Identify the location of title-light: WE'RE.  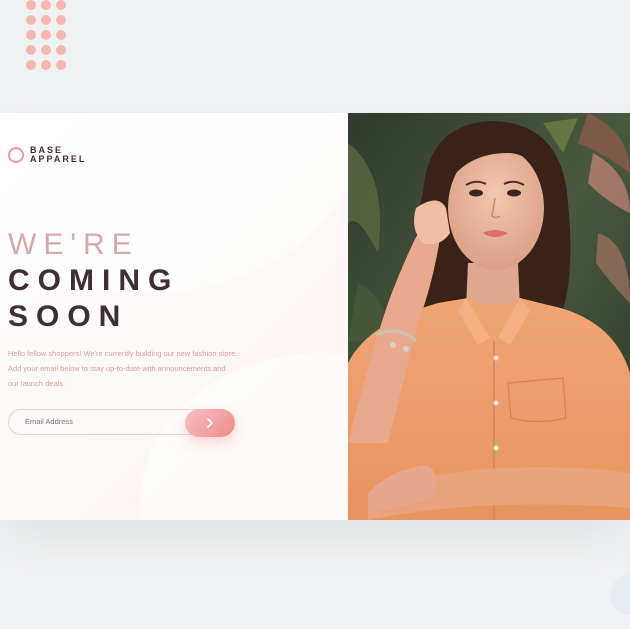
(73, 244).